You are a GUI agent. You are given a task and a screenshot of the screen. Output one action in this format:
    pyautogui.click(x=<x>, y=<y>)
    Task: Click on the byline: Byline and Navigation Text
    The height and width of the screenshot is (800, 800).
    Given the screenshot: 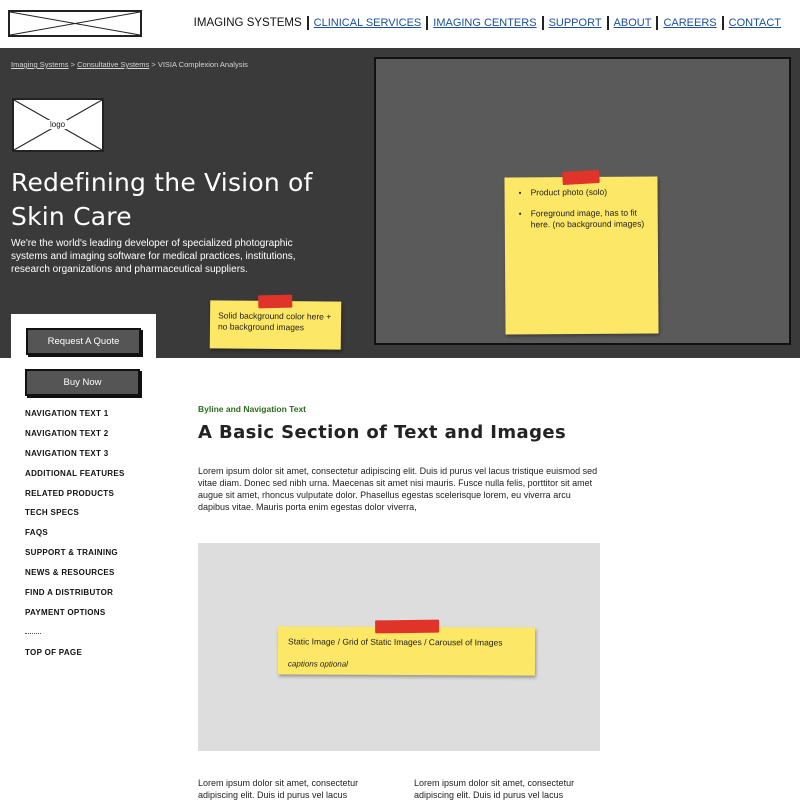 What is the action you would take?
    pyautogui.click(x=252, y=409)
    